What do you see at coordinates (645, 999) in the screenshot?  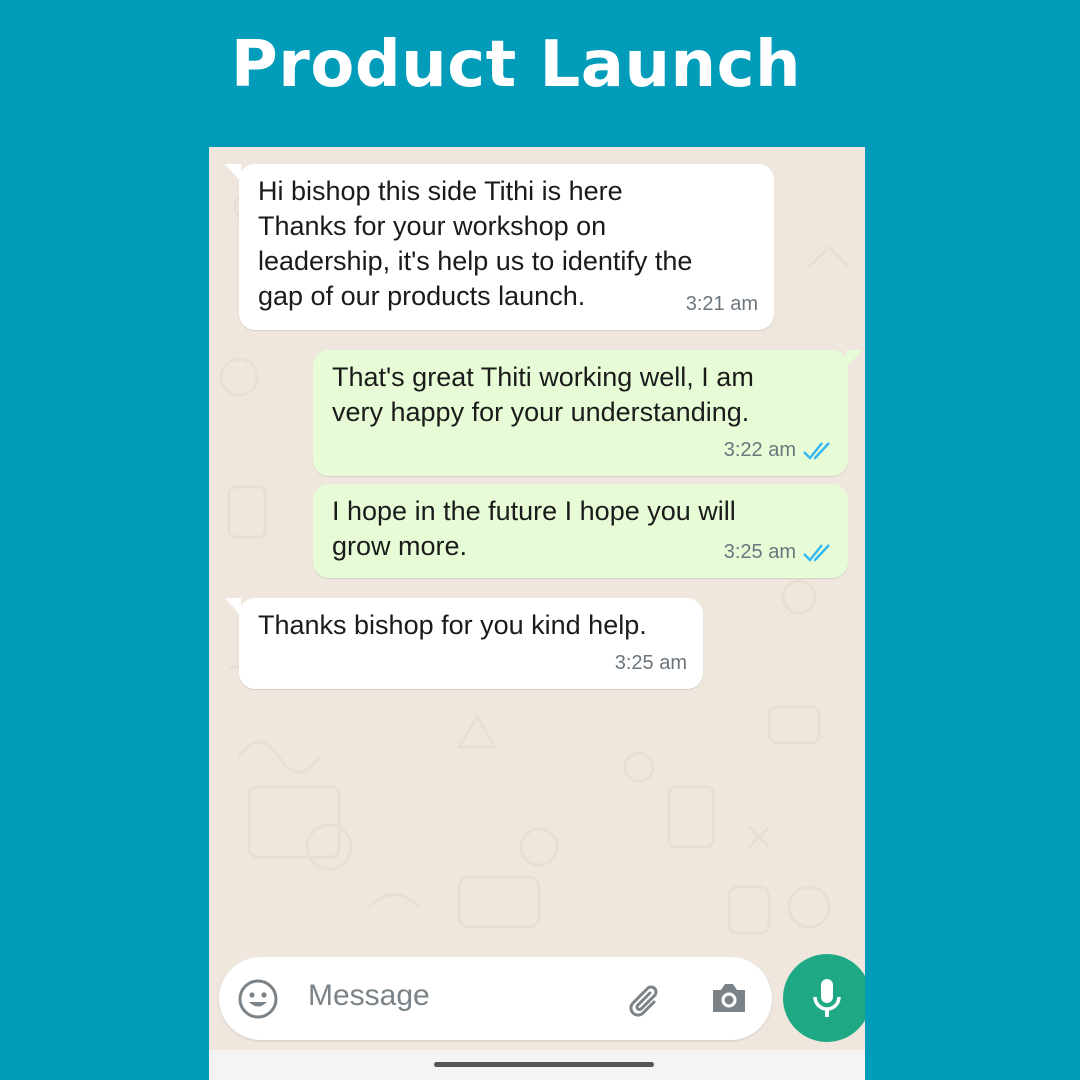 I see `attach-icon` at bounding box center [645, 999].